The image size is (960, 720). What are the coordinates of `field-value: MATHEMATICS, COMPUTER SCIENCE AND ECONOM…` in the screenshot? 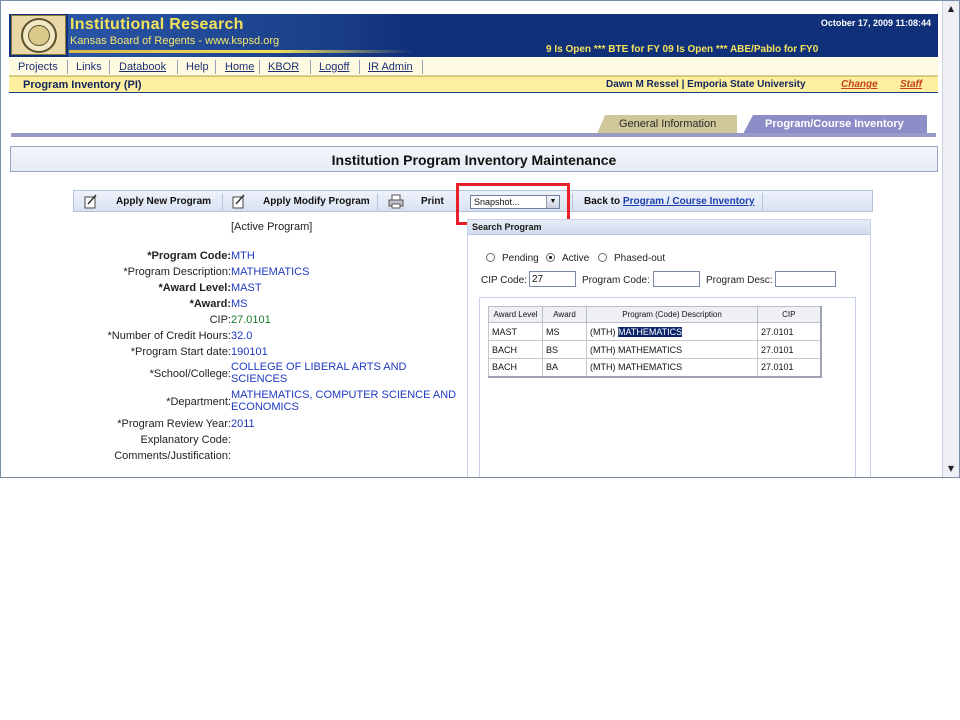 It's located at (344, 401).